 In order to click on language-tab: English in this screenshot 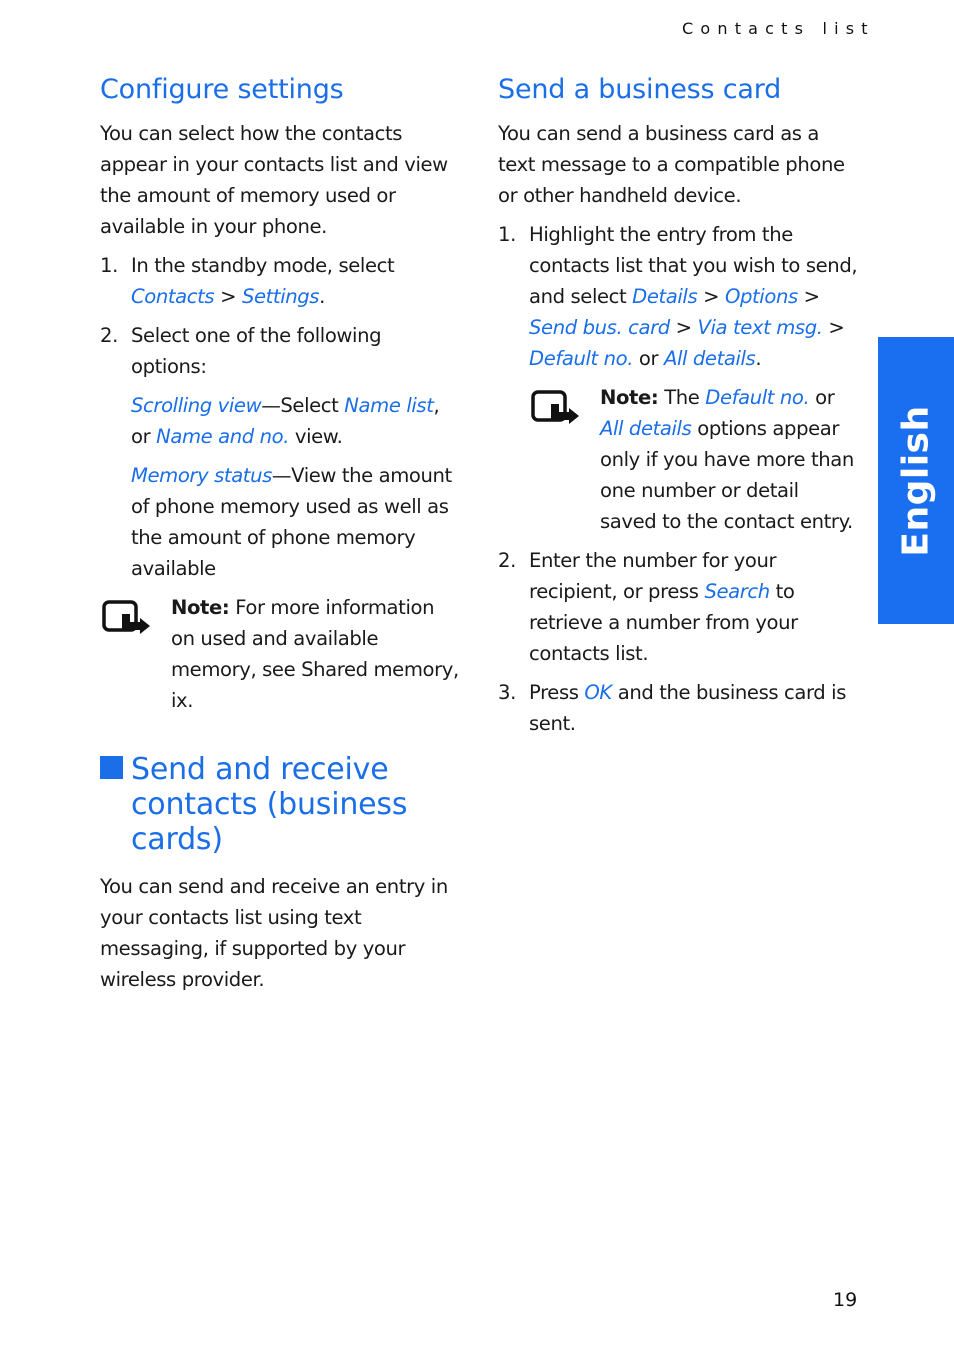, I will do `click(916, 480)`.